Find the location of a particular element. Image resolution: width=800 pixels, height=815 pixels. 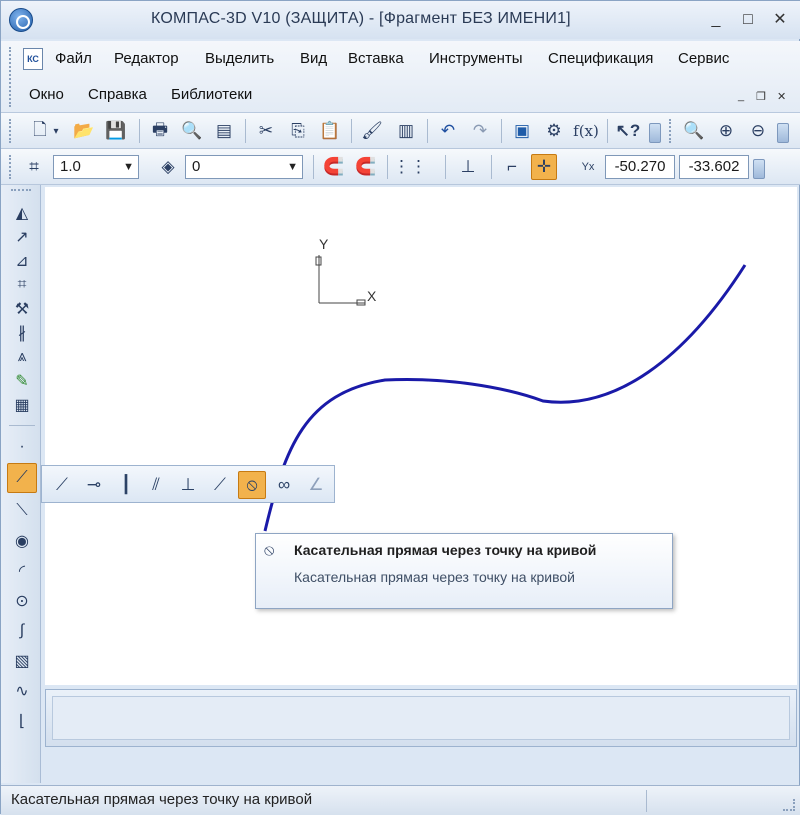

ortho-mode-icon: ⌐ is located at coordinates (512, 167).